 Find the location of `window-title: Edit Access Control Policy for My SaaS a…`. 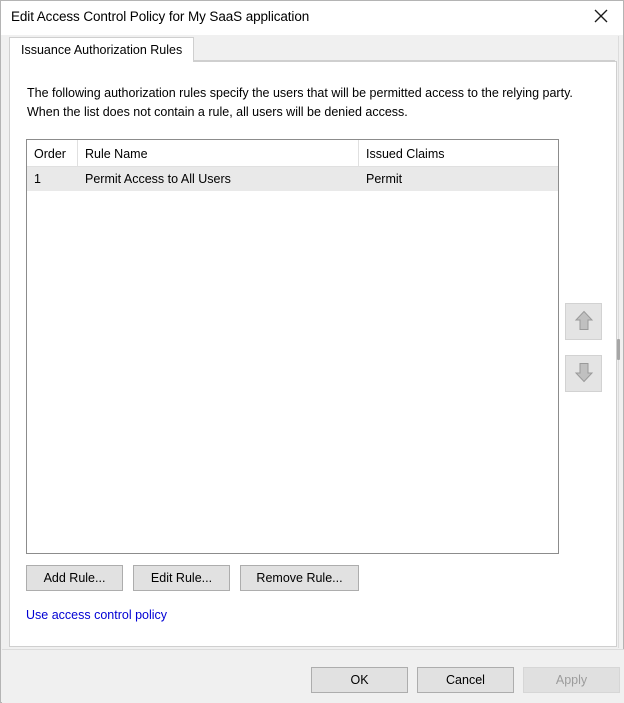

window-title: Edit Access Control Policy for My SaaS a… is located at coordinates (160, 16).